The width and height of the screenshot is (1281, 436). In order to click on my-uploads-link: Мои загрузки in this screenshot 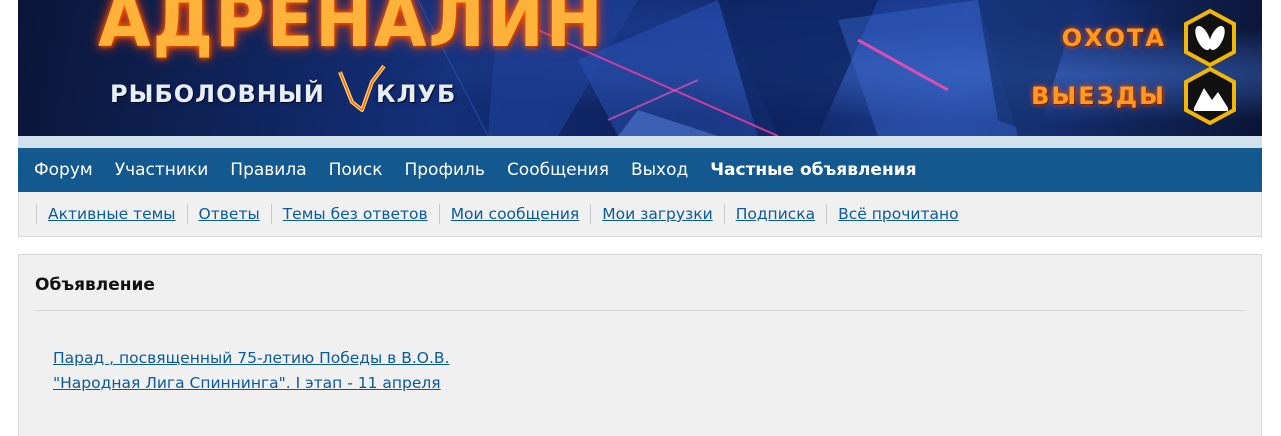, I will do `click(657, 214)`.